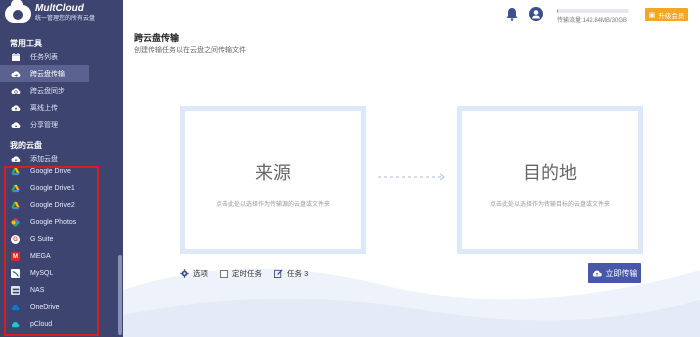 Image resolution: width=700 pixels, height=337 pixels. I want to click on transfer-now-button: 立即传输, so click(614, 273).